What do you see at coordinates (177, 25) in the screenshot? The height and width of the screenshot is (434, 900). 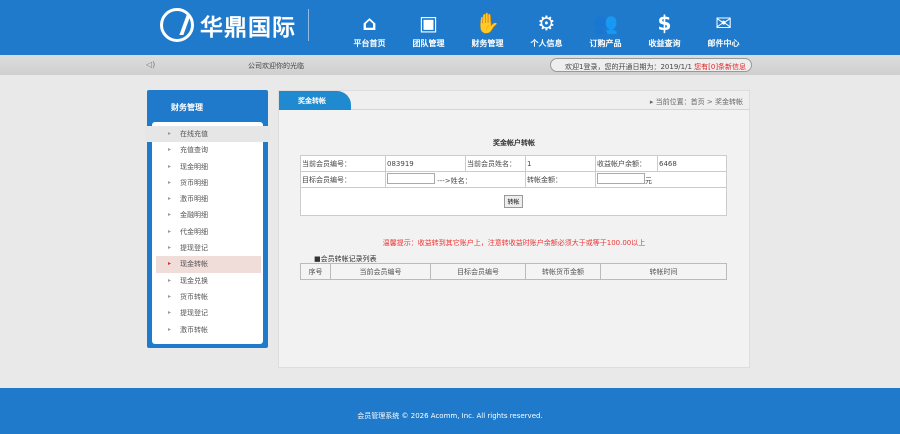 I see `logo-mark-icon` at bounding box center [177, 25].